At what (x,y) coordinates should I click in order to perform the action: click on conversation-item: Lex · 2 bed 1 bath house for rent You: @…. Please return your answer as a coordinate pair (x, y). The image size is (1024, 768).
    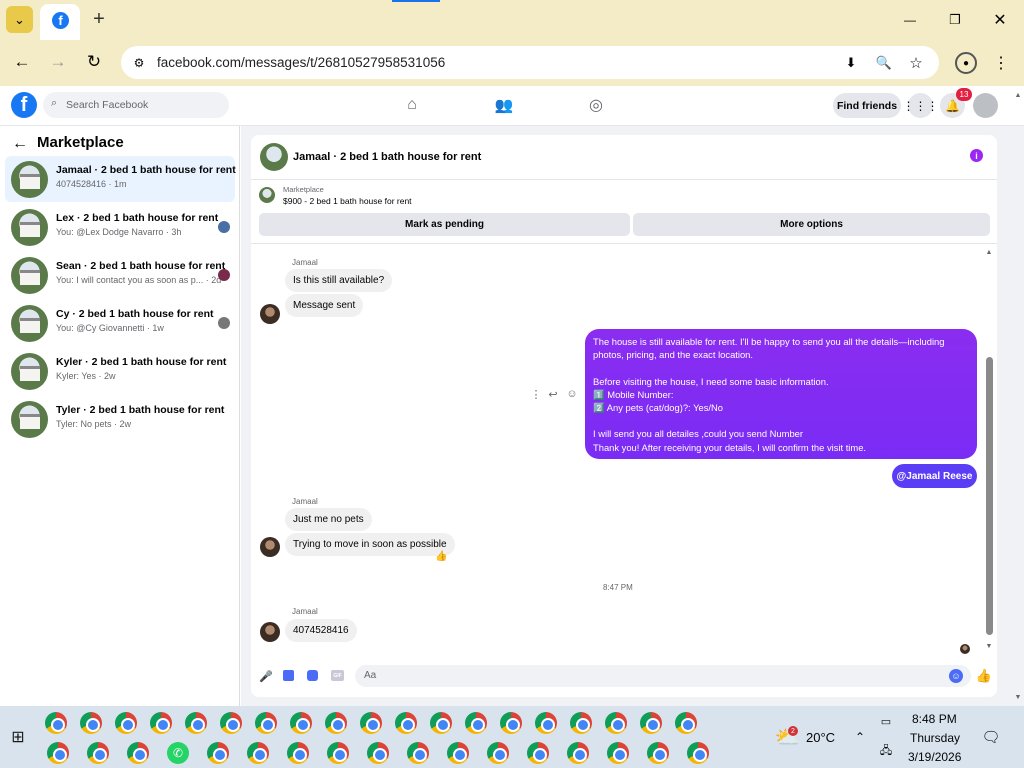
    Looking at the image, I should click on (120, 227).